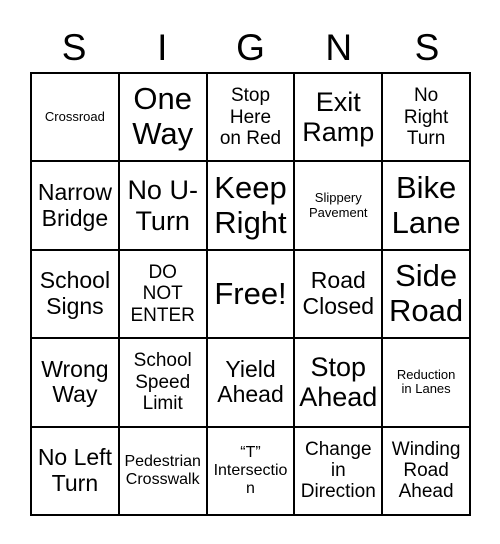 The width and height of the screenshot is (500, 544). I want to click on bingo-cell-r5c3: “T” Intersection, so click(251, 471).